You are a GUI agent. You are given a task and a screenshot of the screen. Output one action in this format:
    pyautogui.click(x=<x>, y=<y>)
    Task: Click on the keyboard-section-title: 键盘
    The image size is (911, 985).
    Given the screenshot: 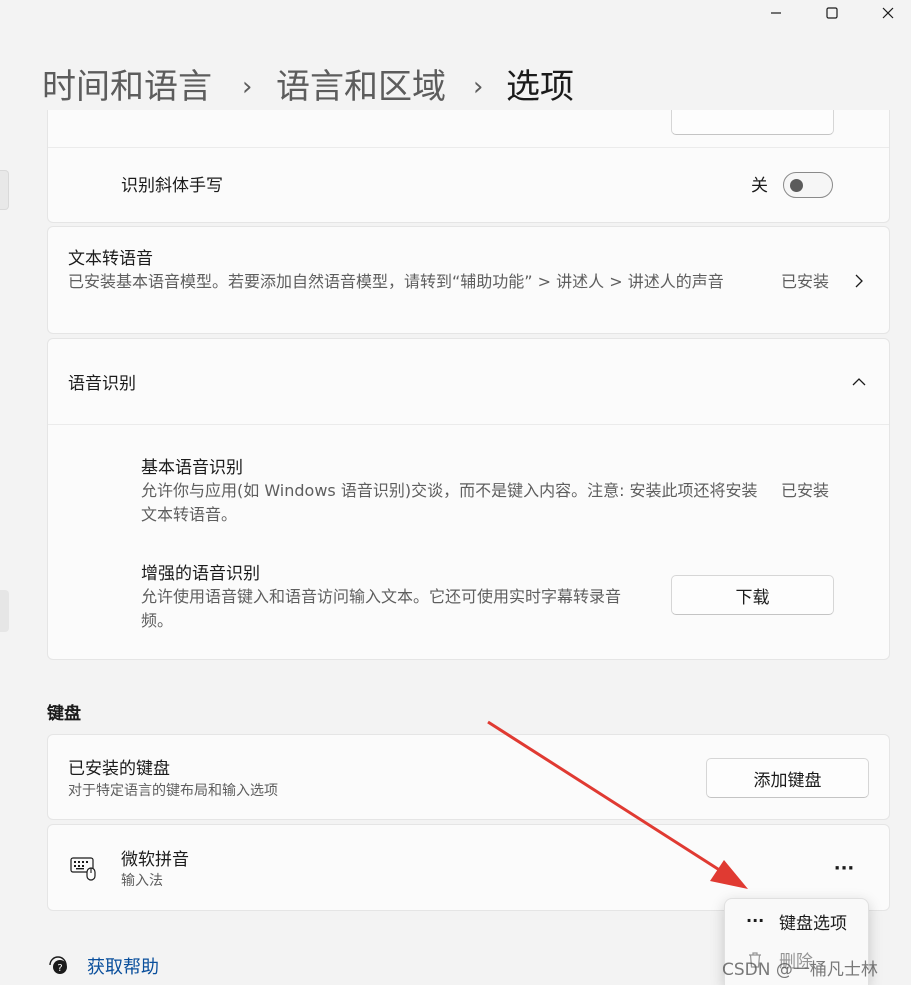 What is the action you would take?
    pyautogui.click(x=64, y=714)
    